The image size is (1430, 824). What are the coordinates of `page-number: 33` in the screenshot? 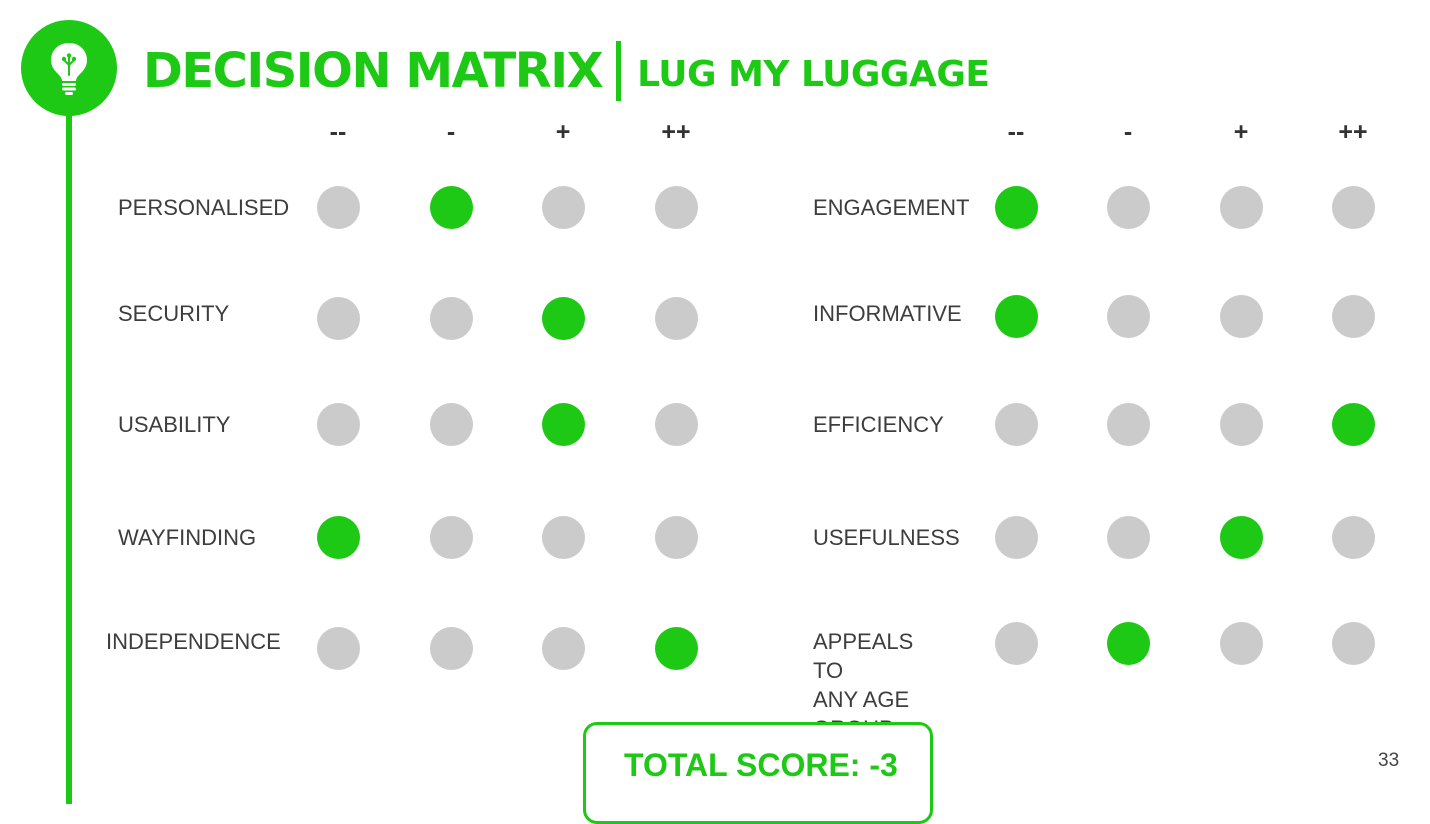 It's located at (1389, 760).